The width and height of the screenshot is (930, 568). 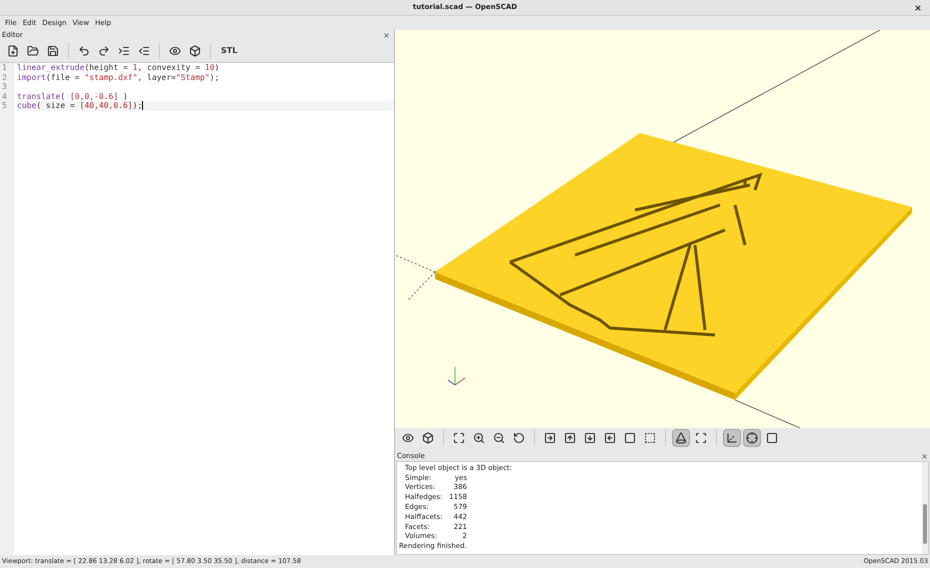 I want to click on dashed-square-icon, so click(x=650, y=438).